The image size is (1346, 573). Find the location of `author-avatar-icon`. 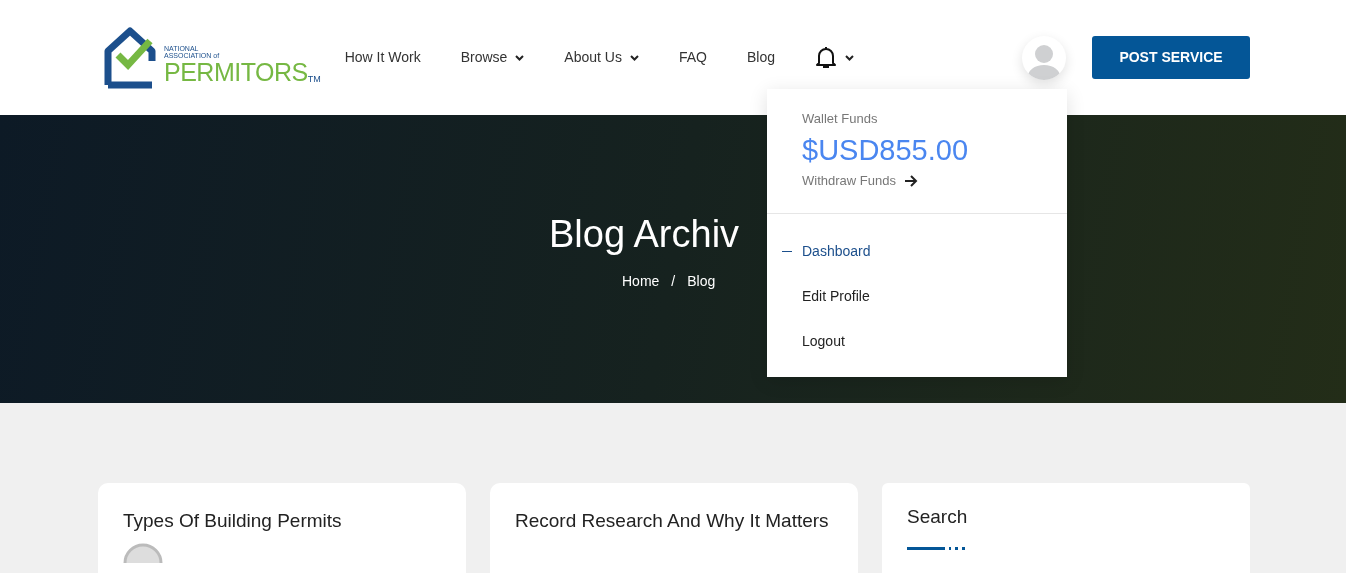

author-avatar-icon is located at coordinates (143, 552).